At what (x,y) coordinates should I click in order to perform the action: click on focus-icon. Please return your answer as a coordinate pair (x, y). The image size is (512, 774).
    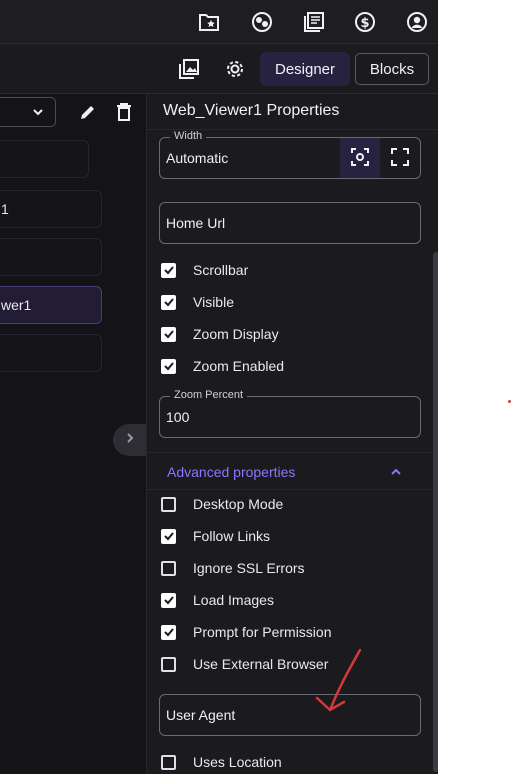
    Looking at the image, I should click on (360, 158).